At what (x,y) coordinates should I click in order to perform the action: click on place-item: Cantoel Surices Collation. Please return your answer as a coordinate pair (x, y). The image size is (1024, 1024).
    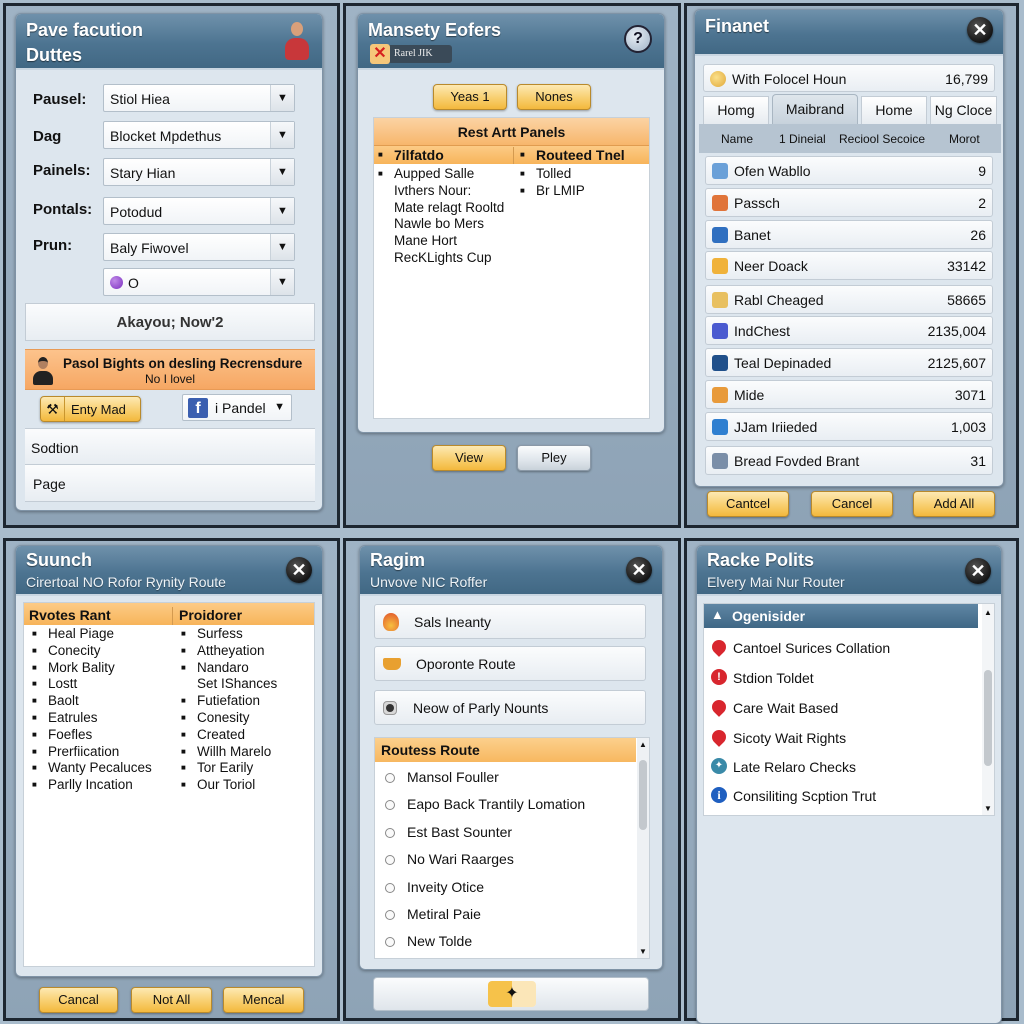
    Looking at the image, I should click on (841, 649).